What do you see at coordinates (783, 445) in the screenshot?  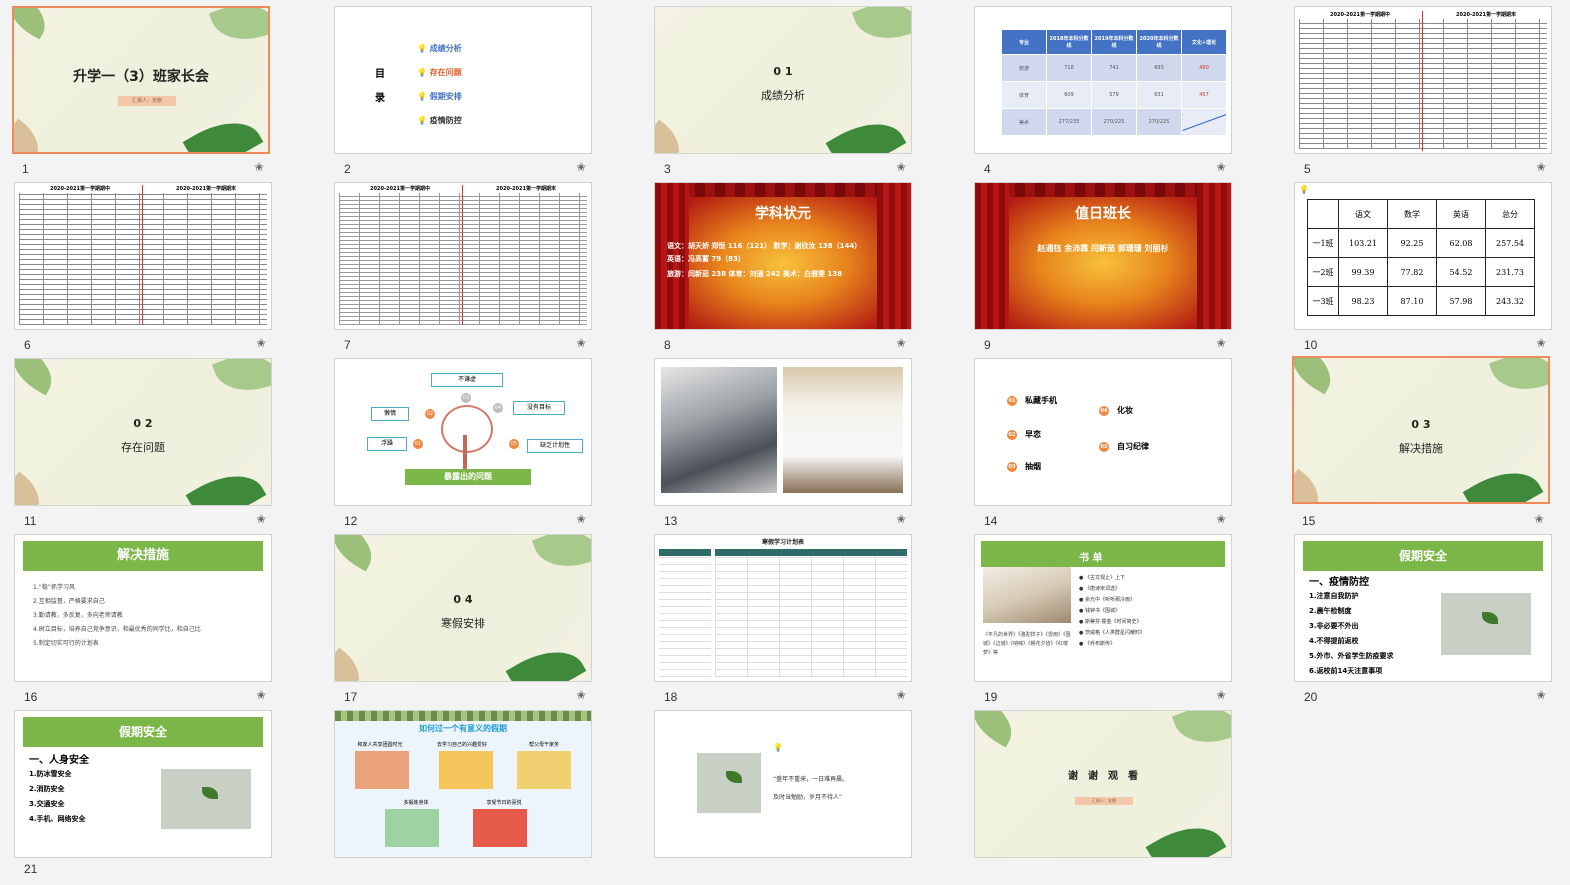 I see `slide-thumbnail-13: 13 ✬` at bounding box center [783, 445].